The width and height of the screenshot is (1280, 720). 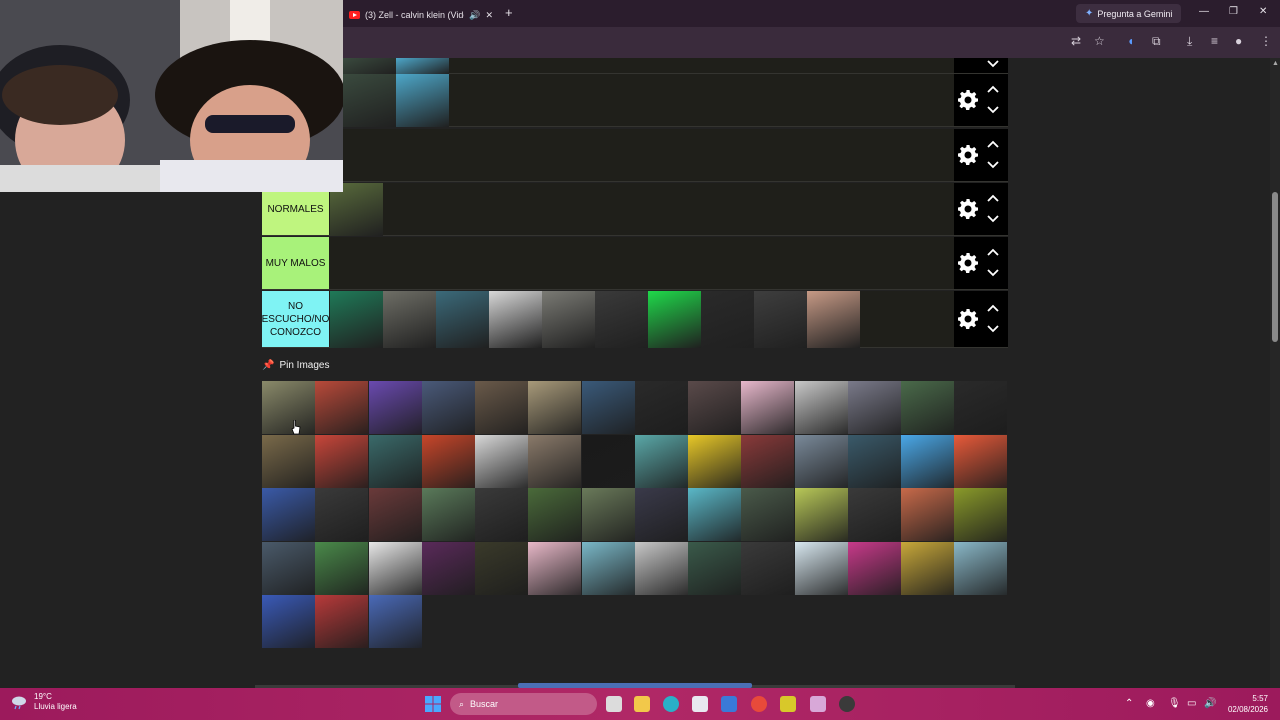 What do you see at coordinates (1156, 41) in the screenshot?
I see `extensions-icon: ⧉` at bounding box center [1156, 41].